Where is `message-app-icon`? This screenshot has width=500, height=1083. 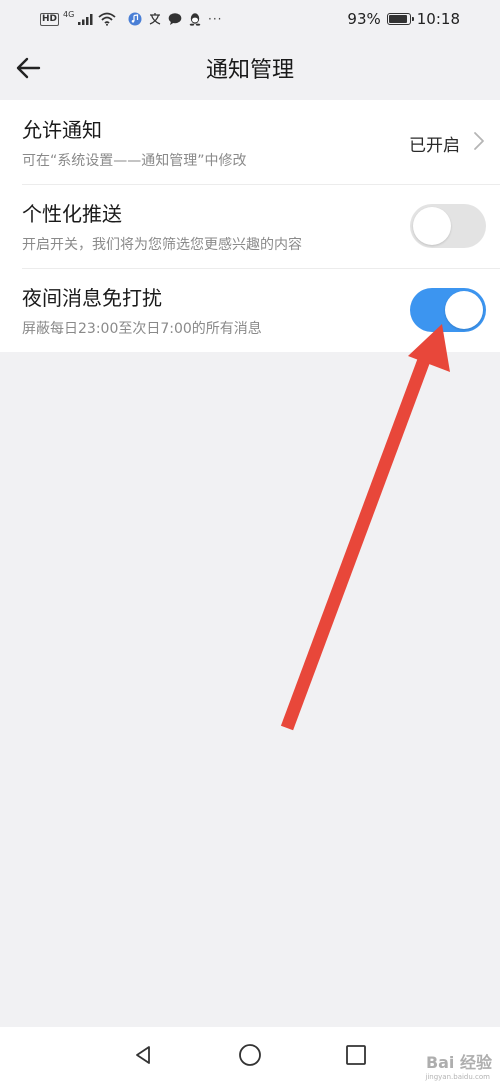 message-app-icon is located at coordinates (175, 19).